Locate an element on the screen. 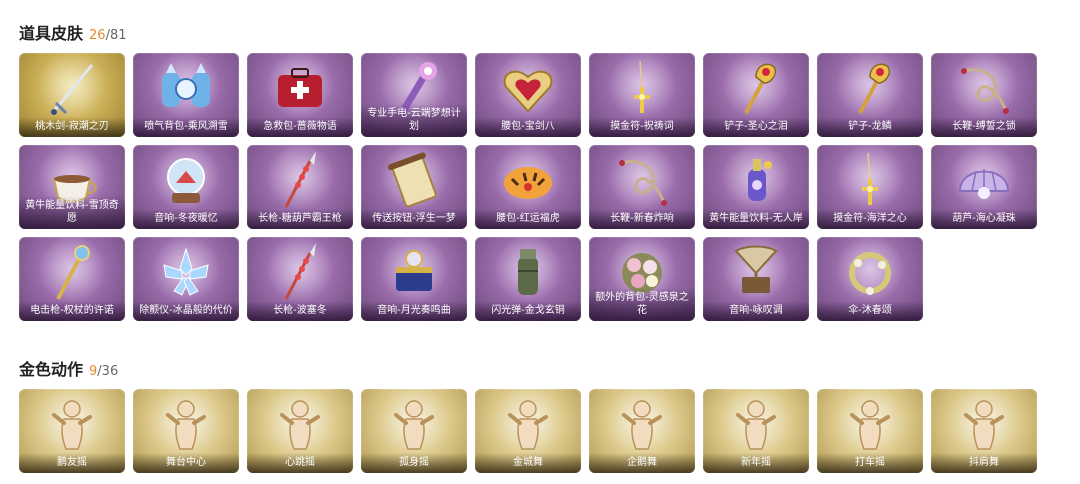 This screenshot has width=1080, height=484. item-name: 金城舞 is located at coordinates (528, 463).